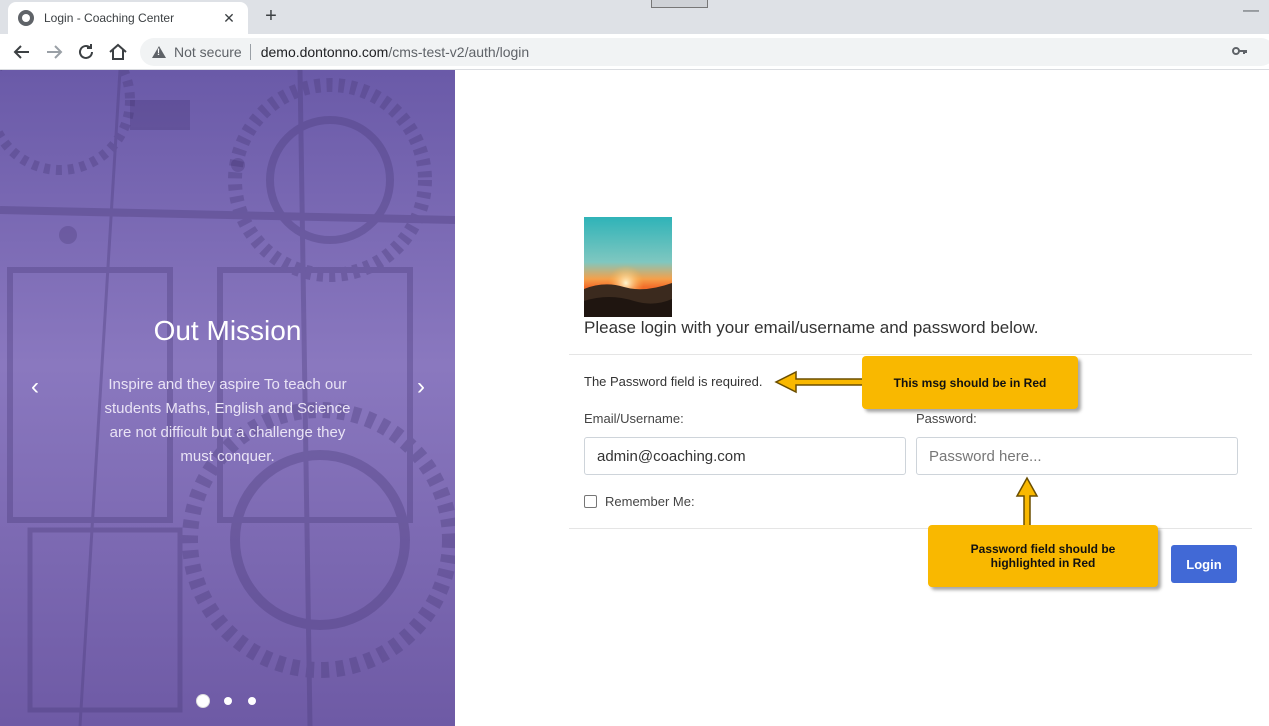 This screenshot has width=1269, height=726. What do you see at coordinates (910, 354) in the screenshot?
I see `divider-top` at bounding box center [910, 354].